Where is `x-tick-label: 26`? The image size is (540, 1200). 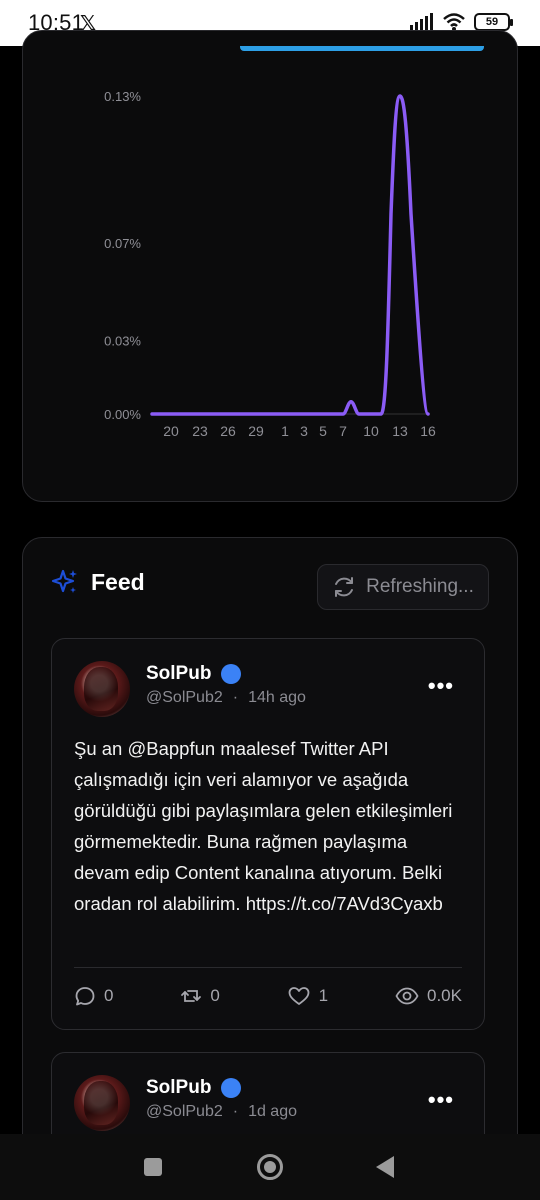
x-tick-label: 26 is located at coordinates (228, 431).